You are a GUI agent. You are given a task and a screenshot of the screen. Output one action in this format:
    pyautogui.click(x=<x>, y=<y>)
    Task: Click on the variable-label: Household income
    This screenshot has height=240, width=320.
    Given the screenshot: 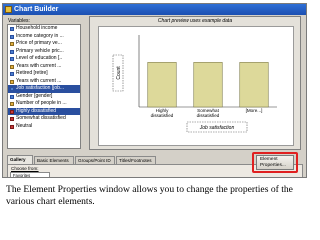 What is the action you would take?
    pyautogui.click(x=37, y=28)
    